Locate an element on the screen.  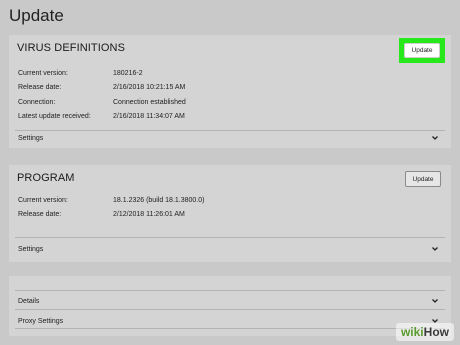
virus-update-button: Update is located at coordinates (422, 50).